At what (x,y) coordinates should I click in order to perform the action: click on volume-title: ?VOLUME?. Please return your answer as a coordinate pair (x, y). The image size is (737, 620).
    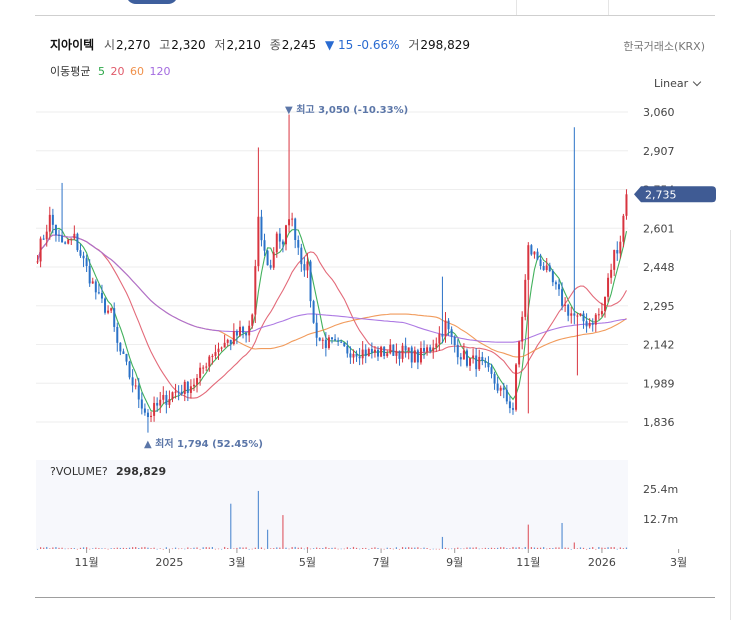
    Looking at the image, I should click on (79, 471).